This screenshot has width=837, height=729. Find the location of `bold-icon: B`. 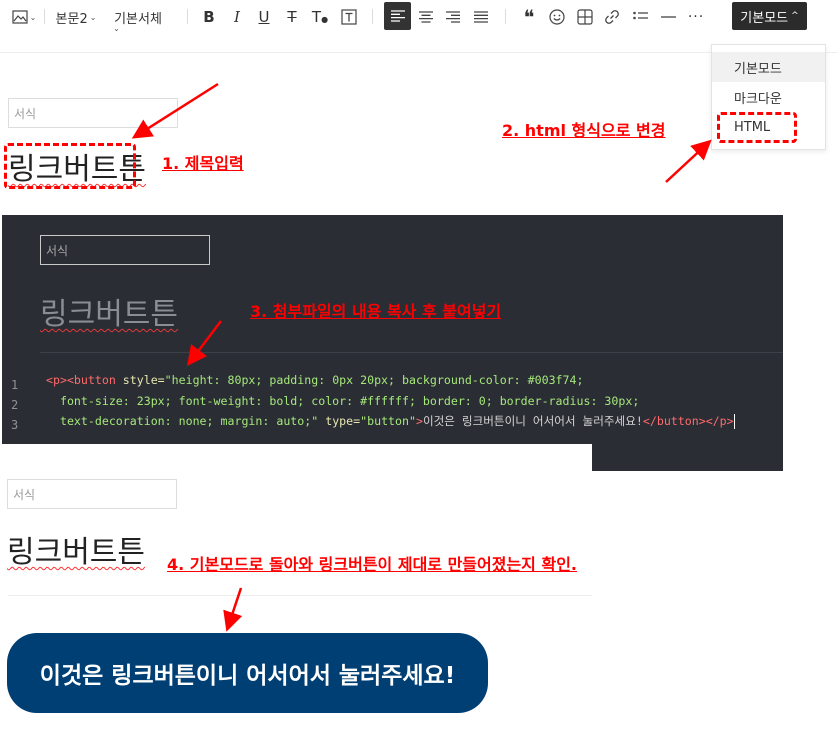

bold-icon: B is located at coordinates (209, 17).